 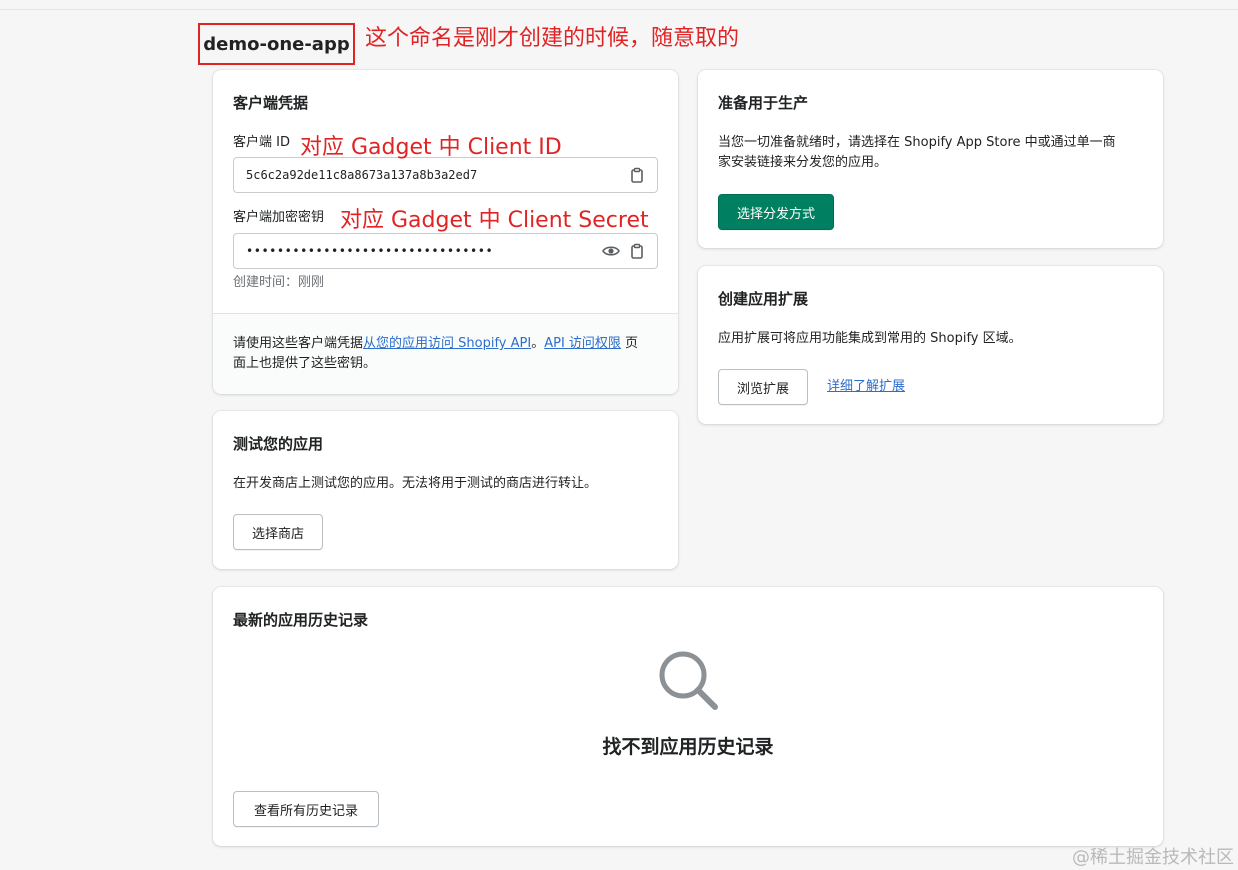 I want to click on search-icon, so click(x=688, y=680).